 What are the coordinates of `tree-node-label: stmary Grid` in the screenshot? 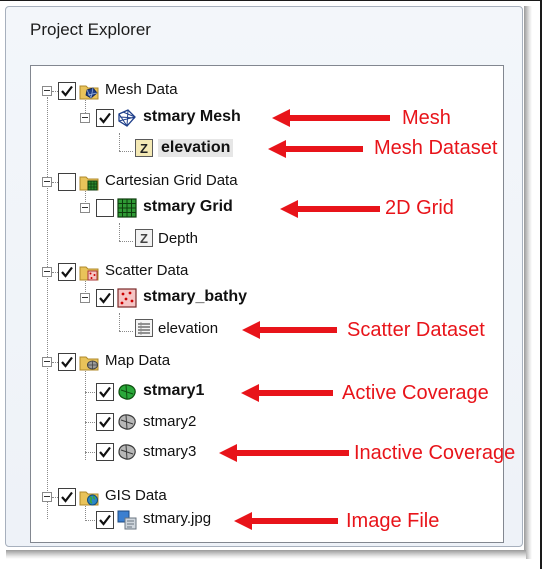 It's located at (188, 207).